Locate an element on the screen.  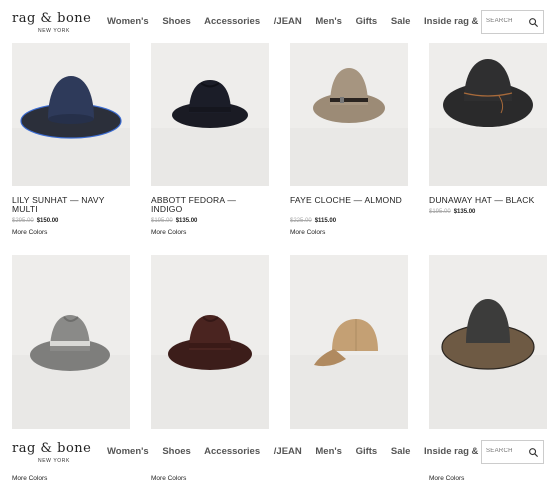
product-name: ABBOTT FEDORA — INDIGO is located at coordinates (210, 205).